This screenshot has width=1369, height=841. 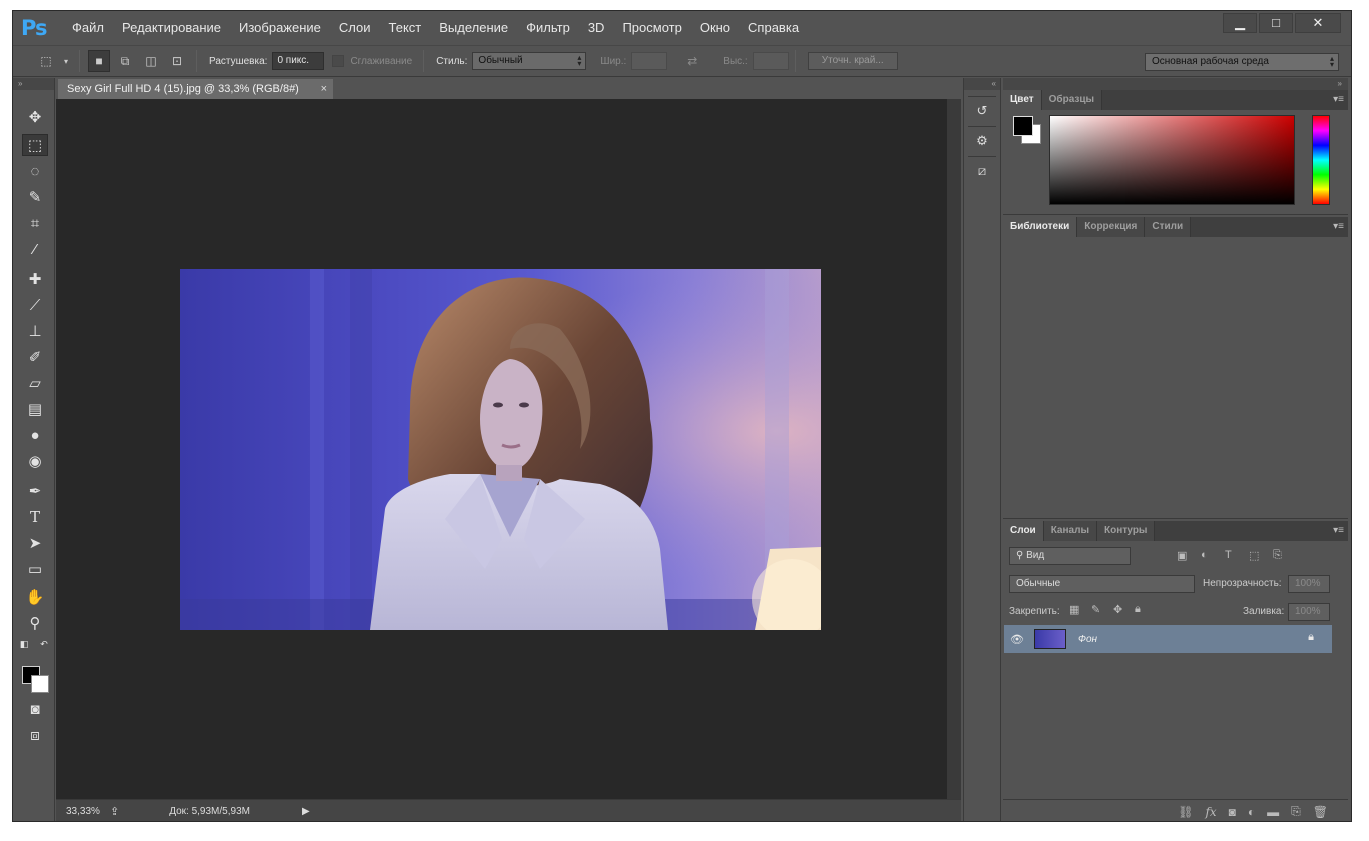 I want to click on dock-collapse-icon: «, so click(x=982, y=84).